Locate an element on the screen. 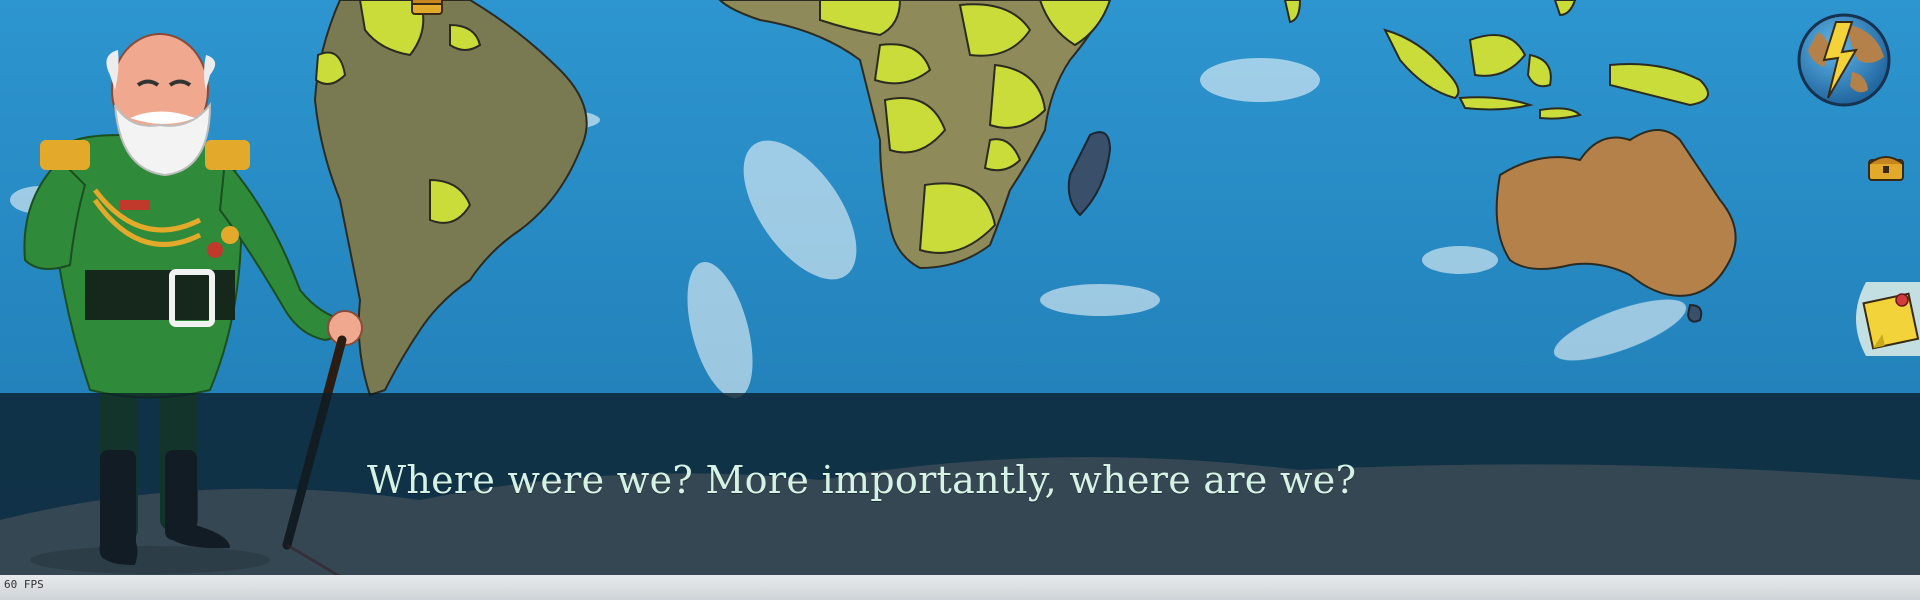 The image size is (1920, 600). treasure-chest-icon is located at coordinates (1886, 167).